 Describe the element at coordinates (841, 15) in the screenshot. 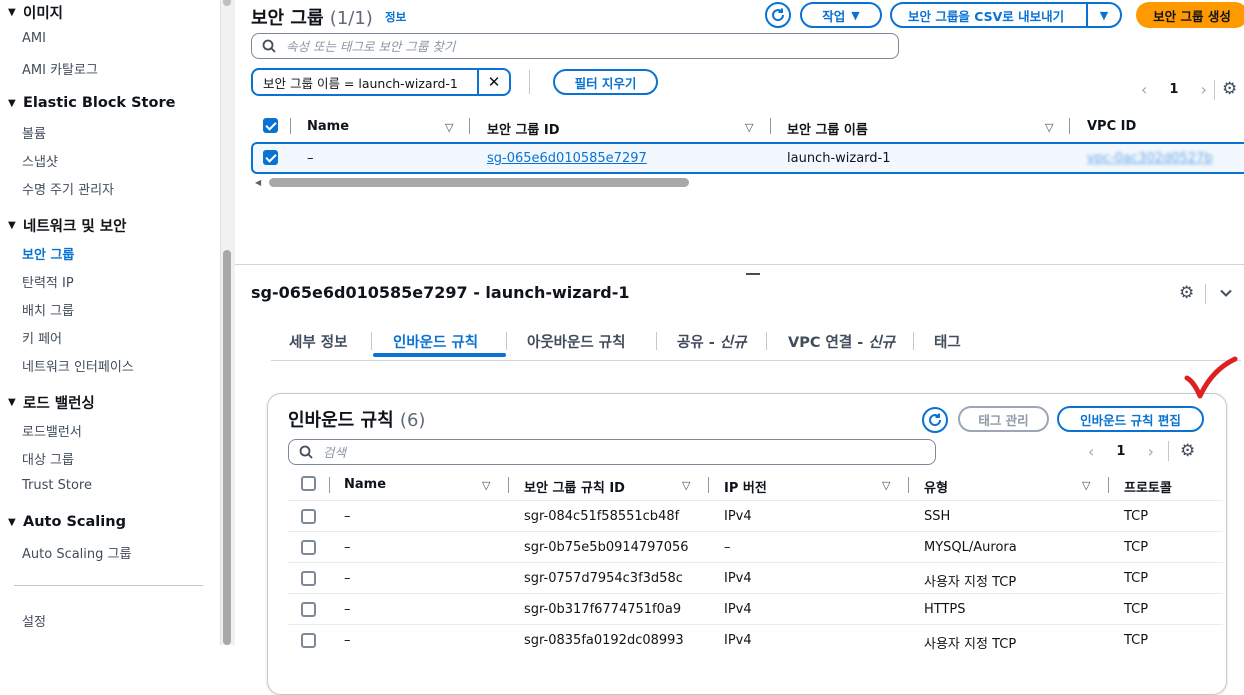

I see `actions-button: 작업 ▼` at that location.